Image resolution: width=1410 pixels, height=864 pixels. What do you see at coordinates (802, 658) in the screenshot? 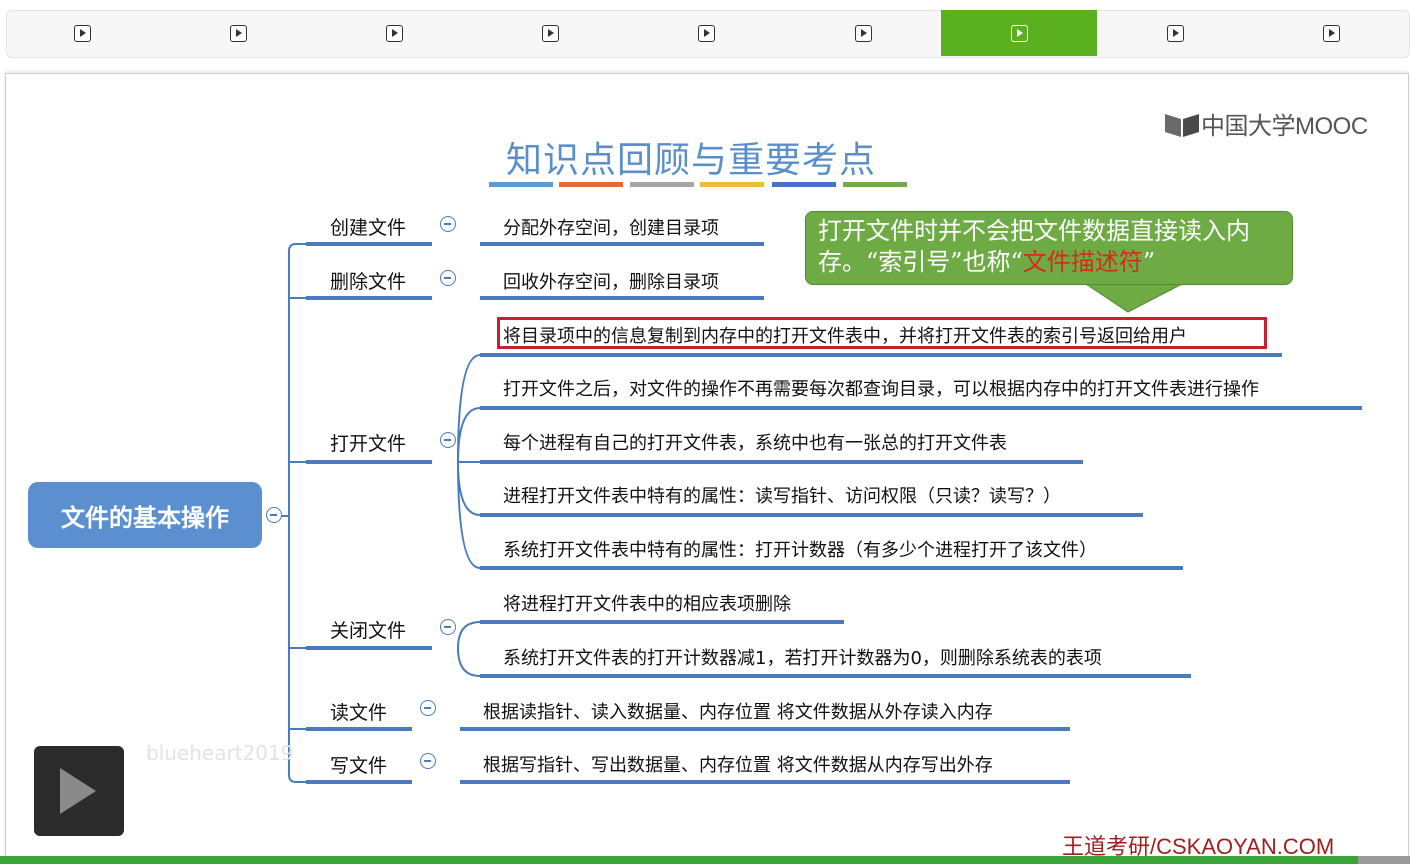
I see `close-item: 系统打开文件表的打开计数器减1，若打开计数器为0，则删除系统表的表项` at bounding box center [802, 658].